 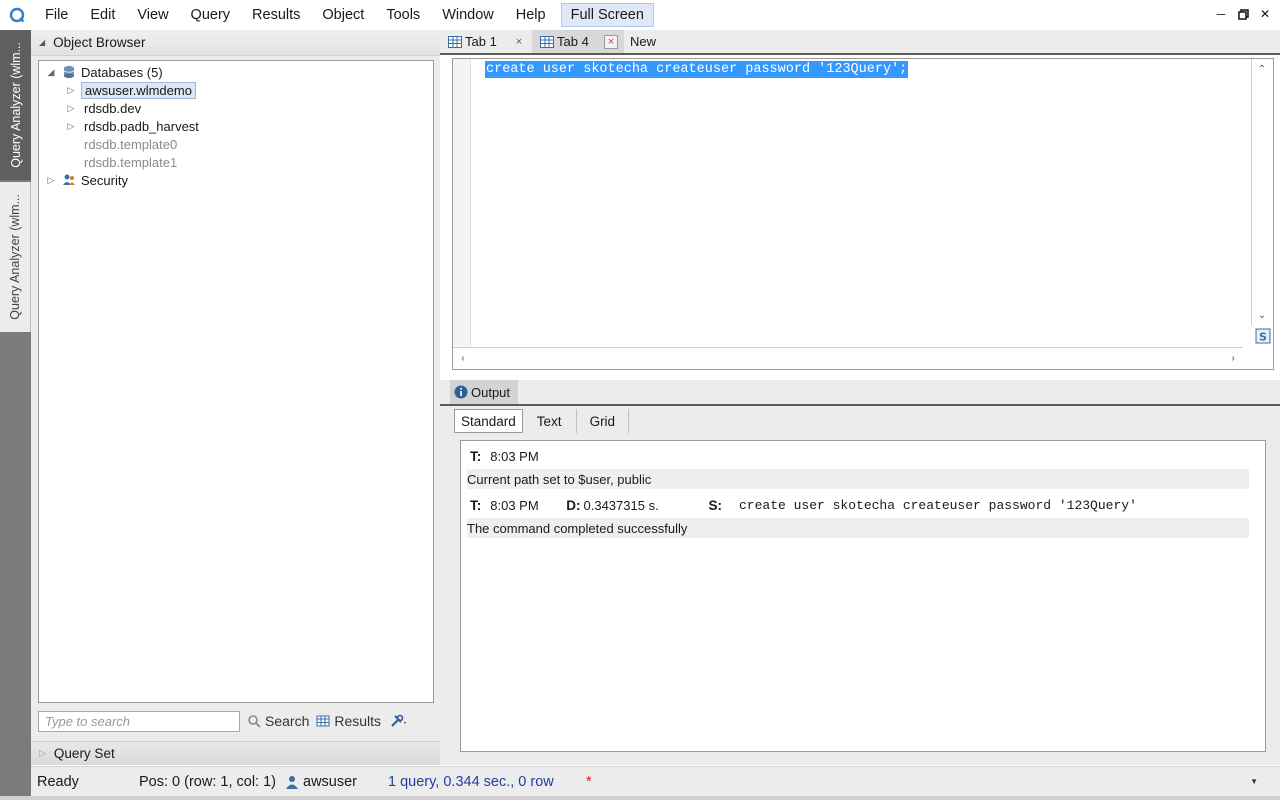 I want to click on info-icon, so click(x=461, y=392).